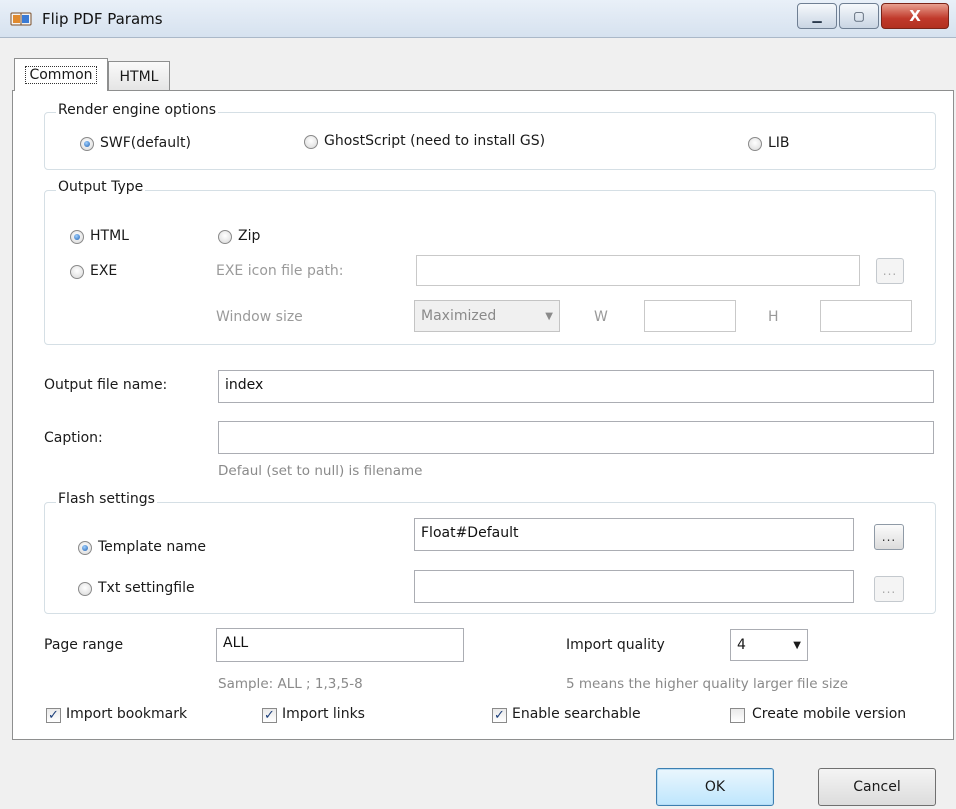  I want to click on radio-output-html, so click(77, 237).